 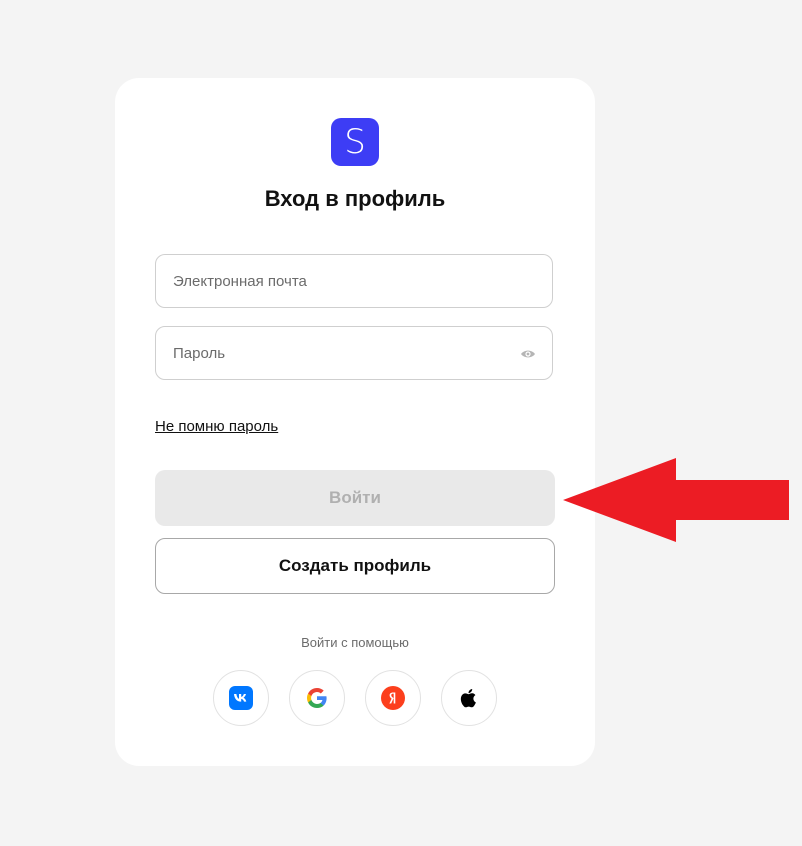 I want to click on social-login-label: Войти с помощью, so click(x=355, y=642).